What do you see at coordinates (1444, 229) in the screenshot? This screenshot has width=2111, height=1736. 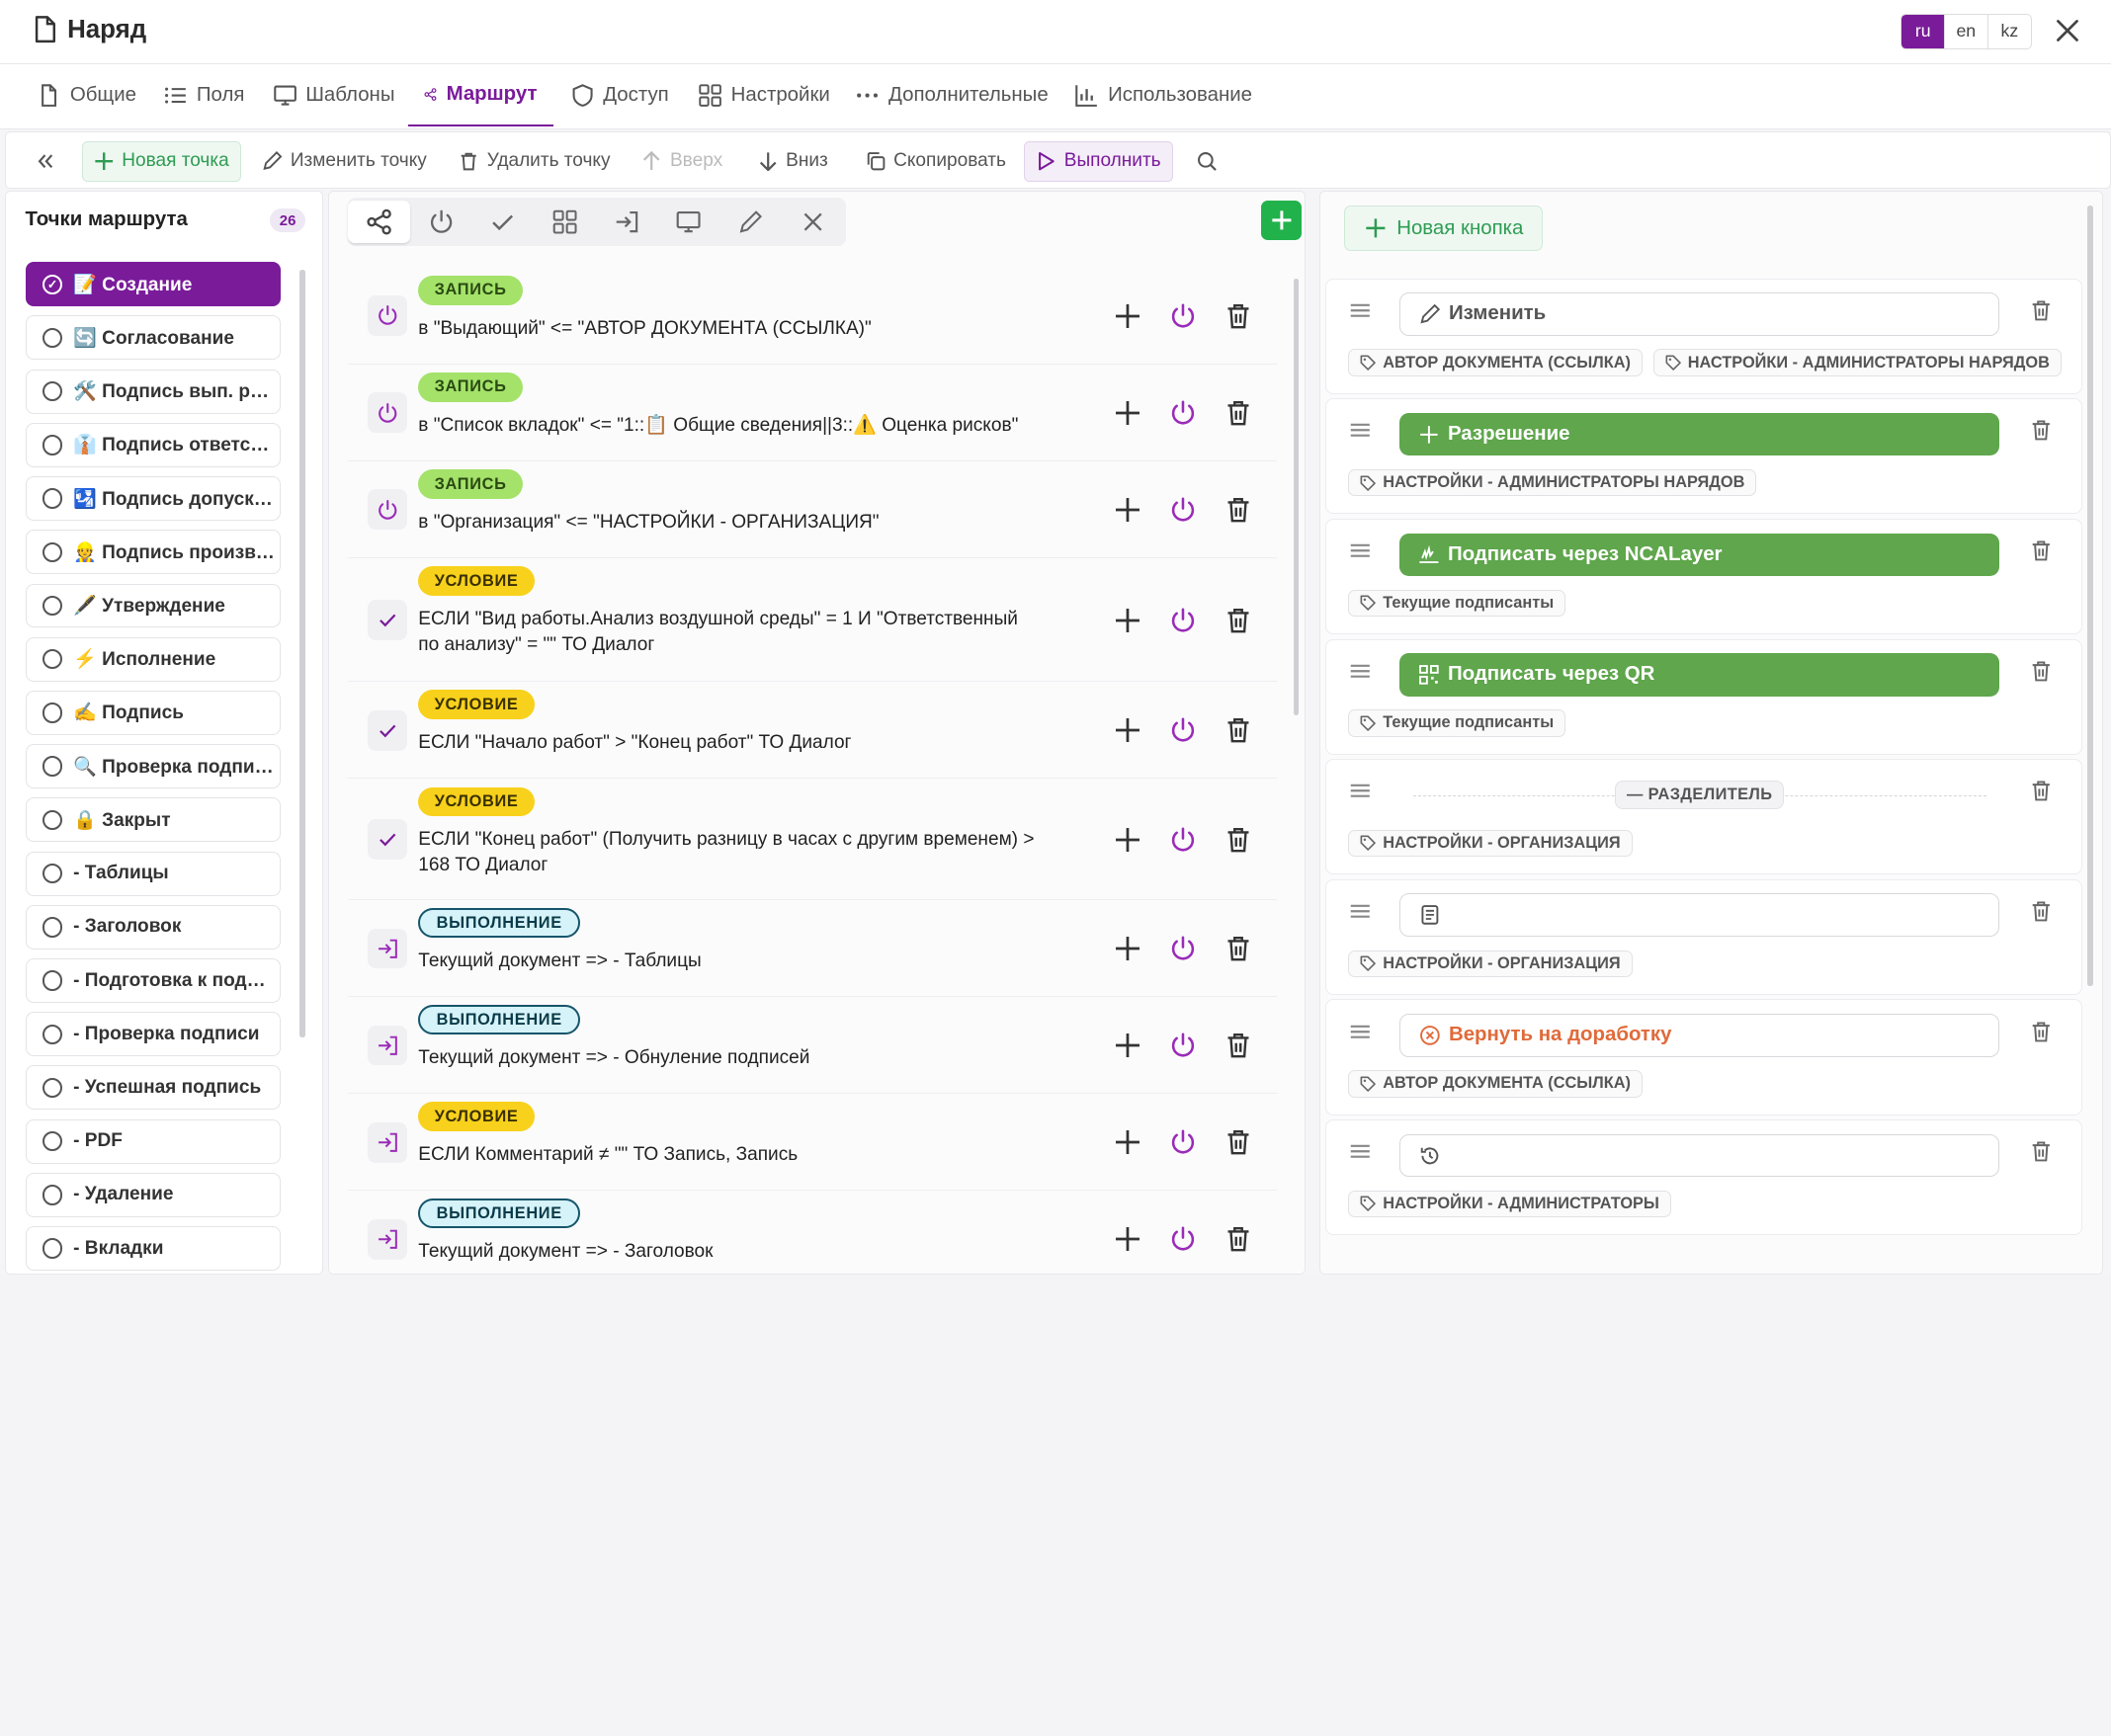 I see `new-button: Новая кнопка` at bounding box center [1444, 229].